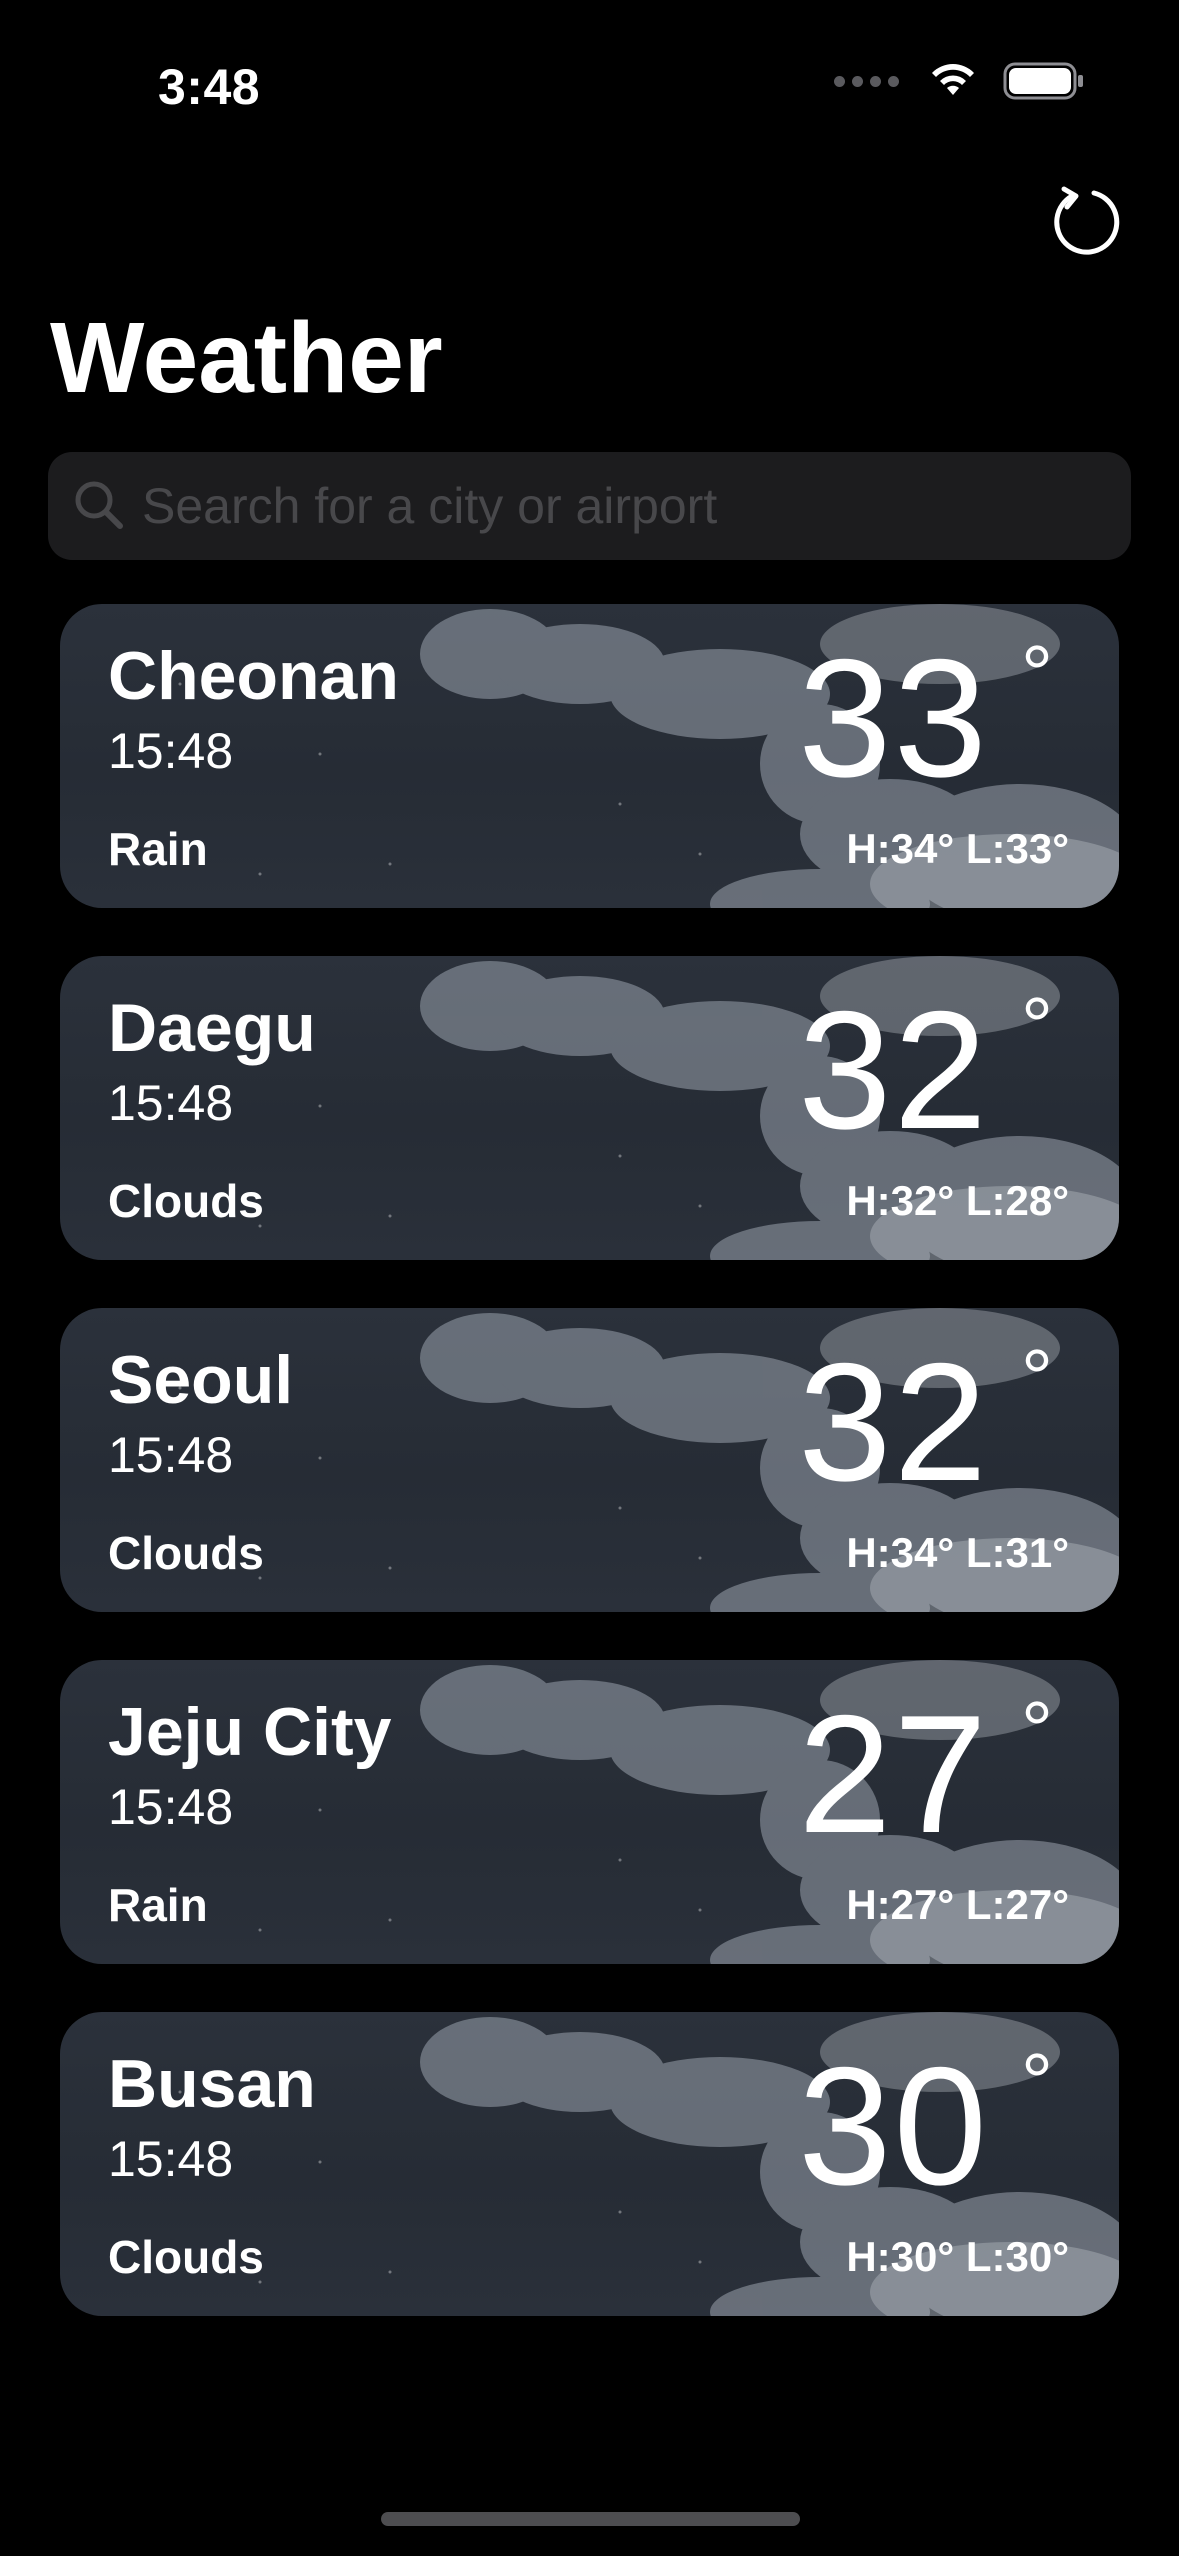 Image resolution: width=1179 pixels, height=2556 pixels. Describe the element at coordinates (589, 2164) in the screenshot. I see `city-card-busan: Busan 15:48 Clouds 30 ° H:30° L:30°` at that location.